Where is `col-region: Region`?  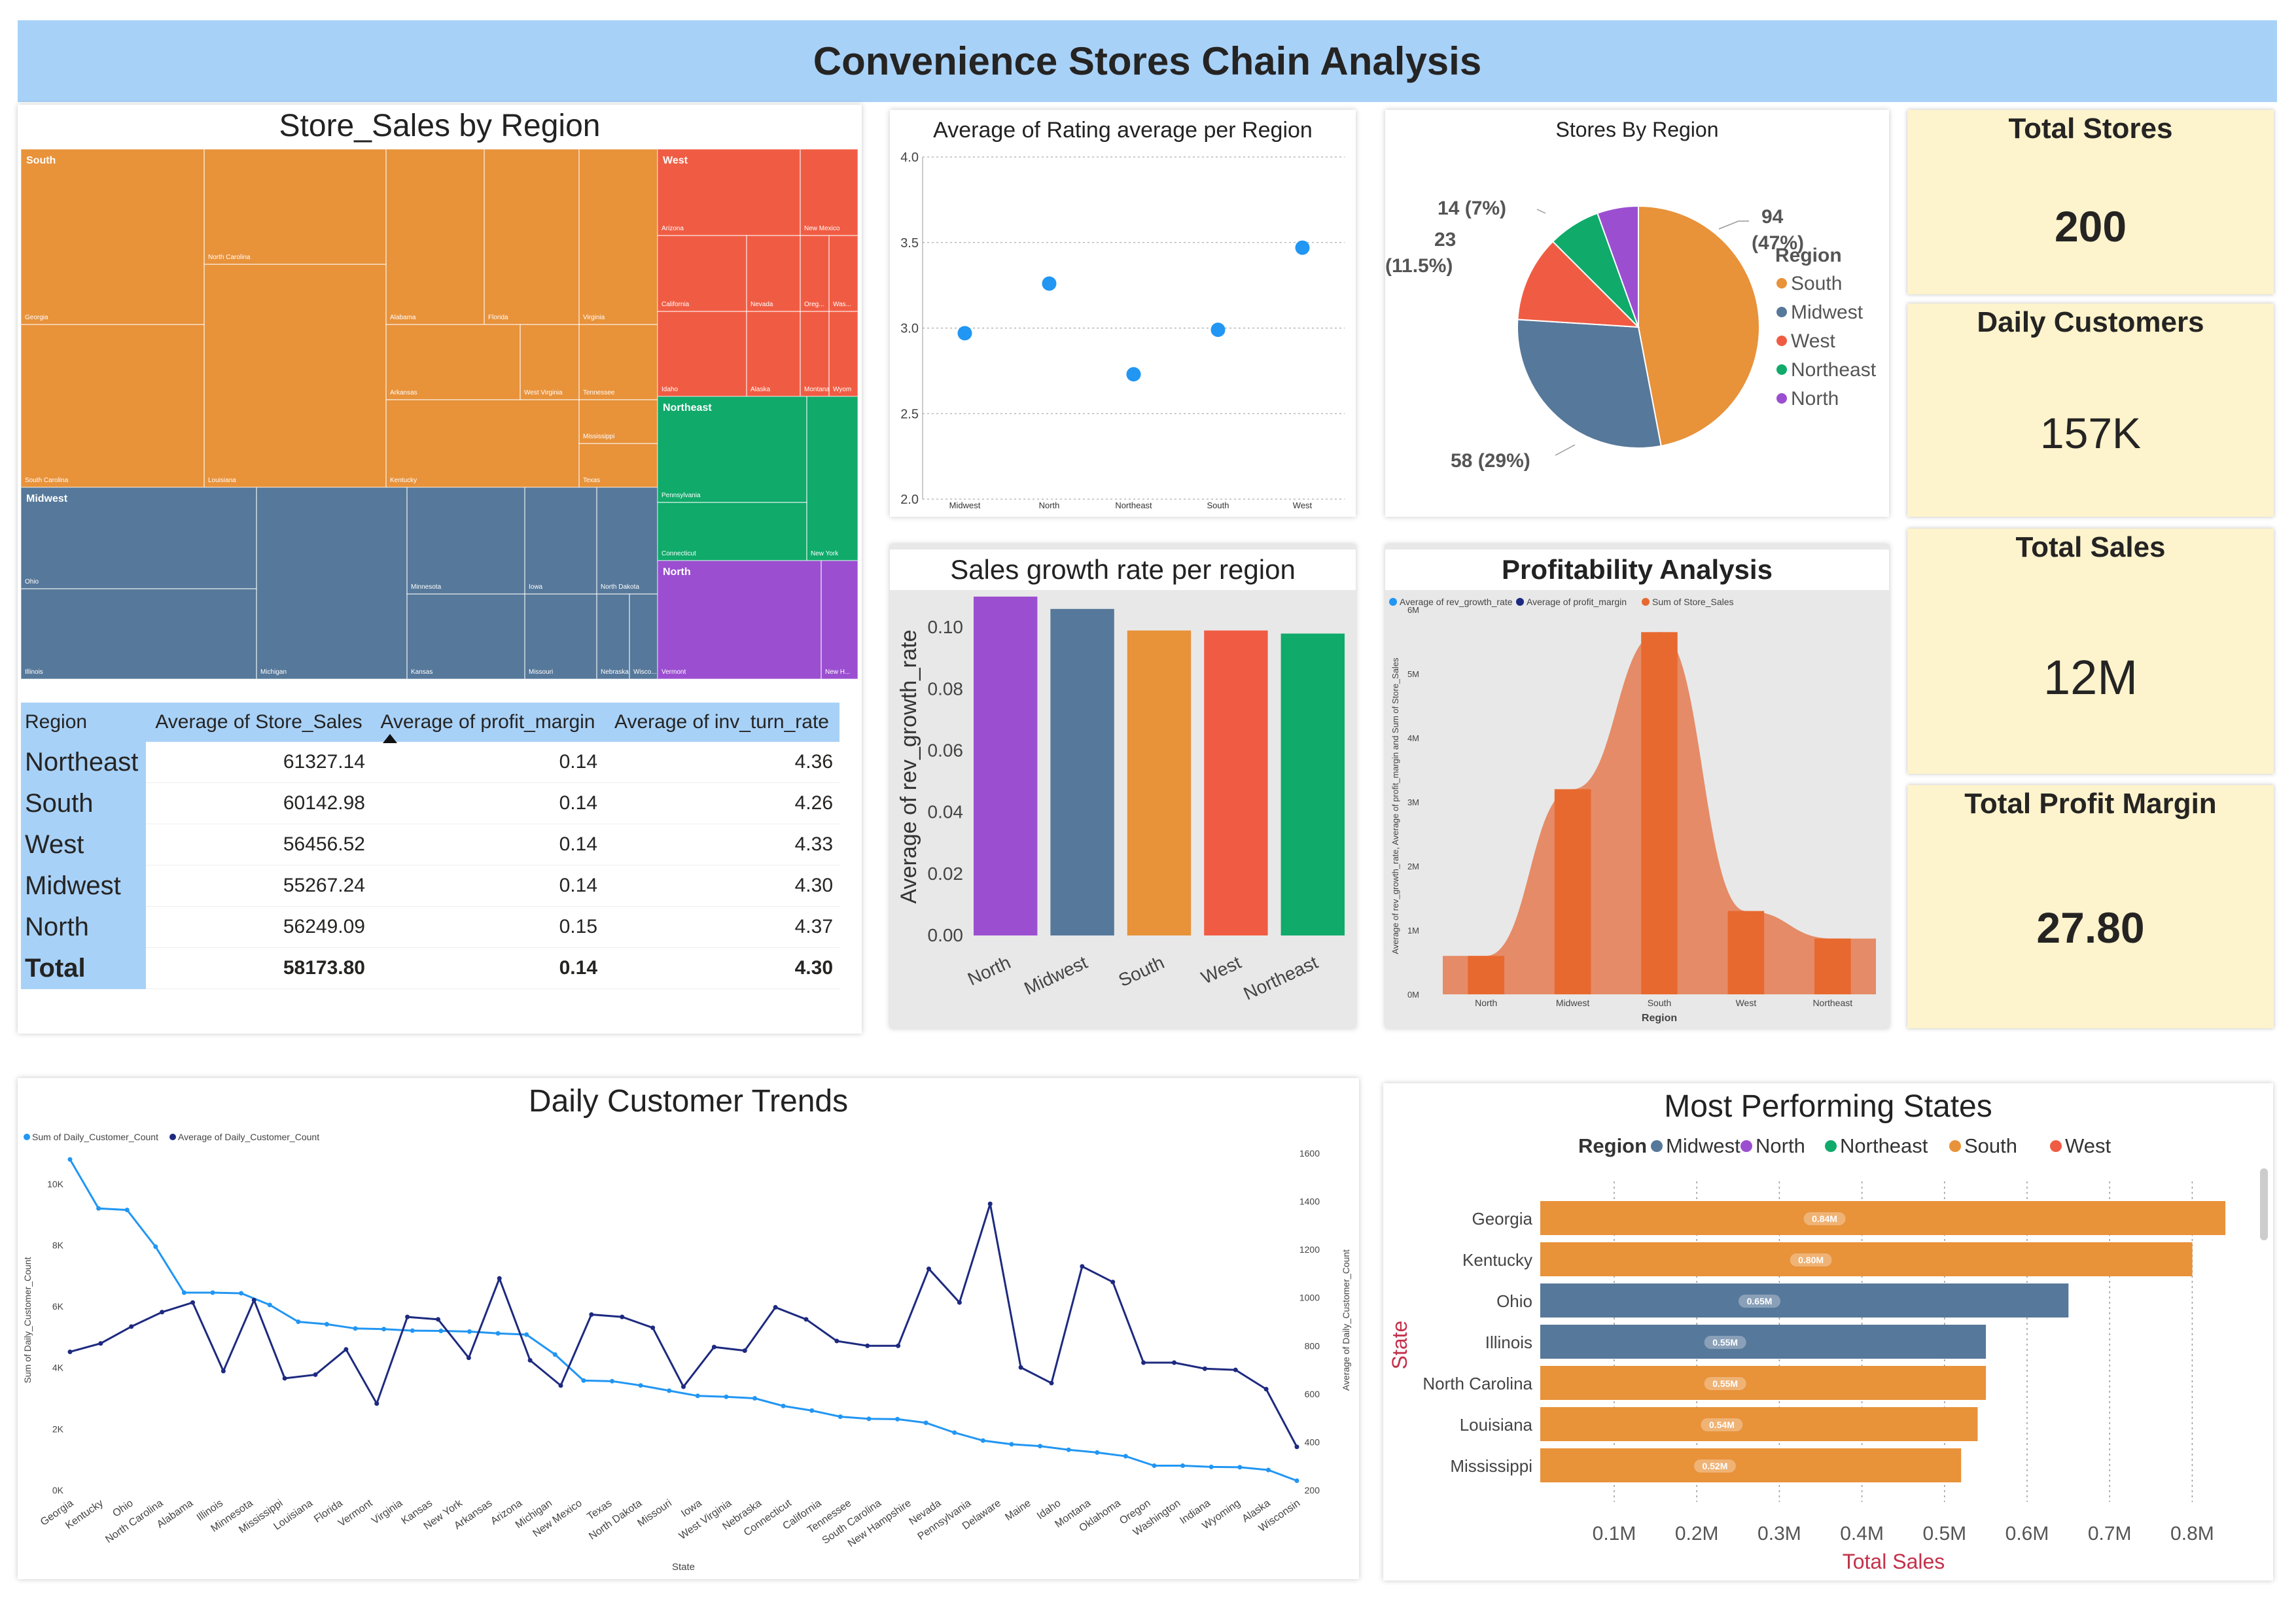 col-region: Region is located at coordinates (83, 722).